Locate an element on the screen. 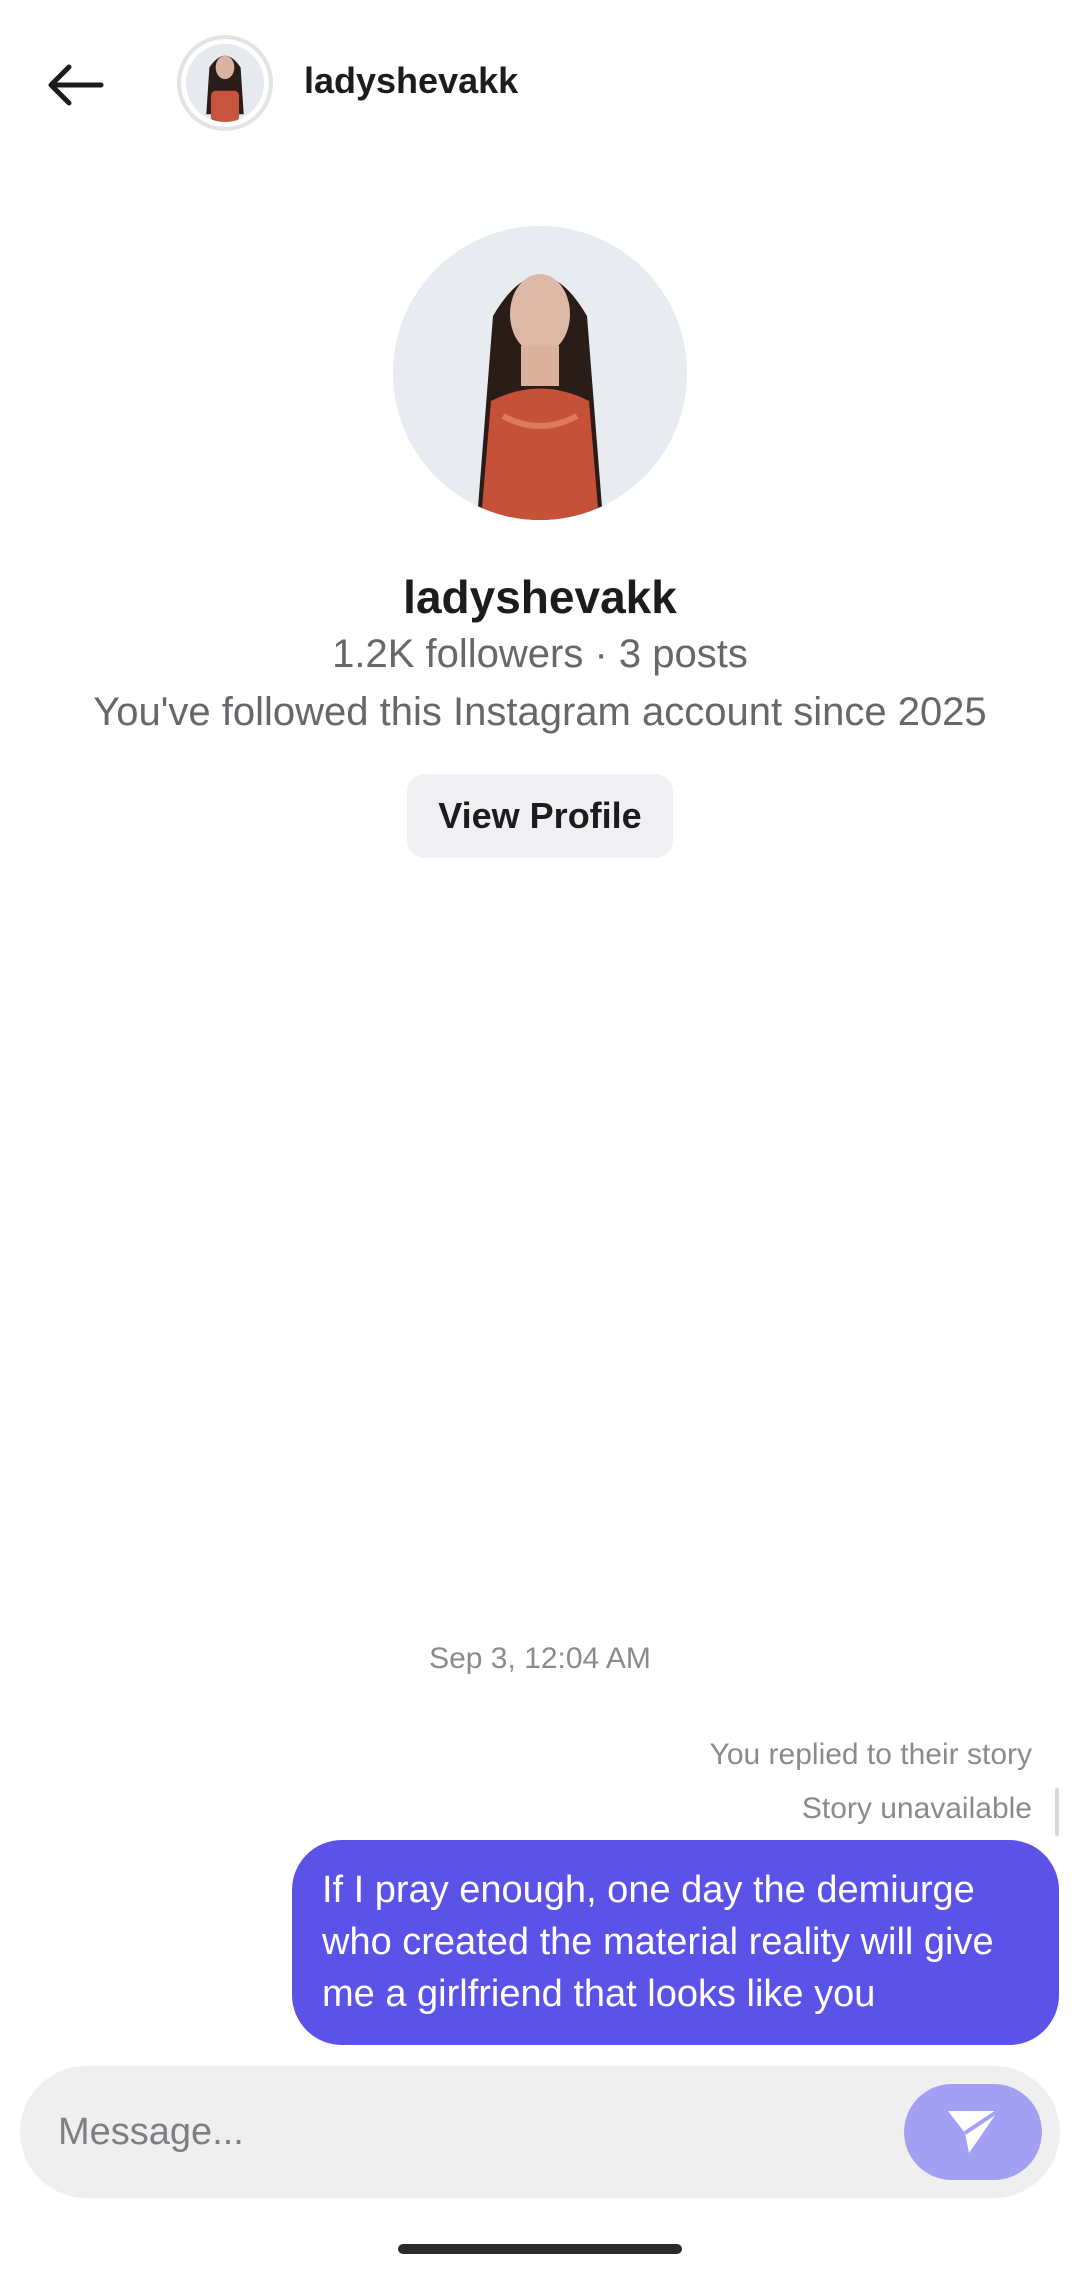 The image size is (1080, 2280). story-reply-note: You replied to their story is located at coordinates (870, 1754).